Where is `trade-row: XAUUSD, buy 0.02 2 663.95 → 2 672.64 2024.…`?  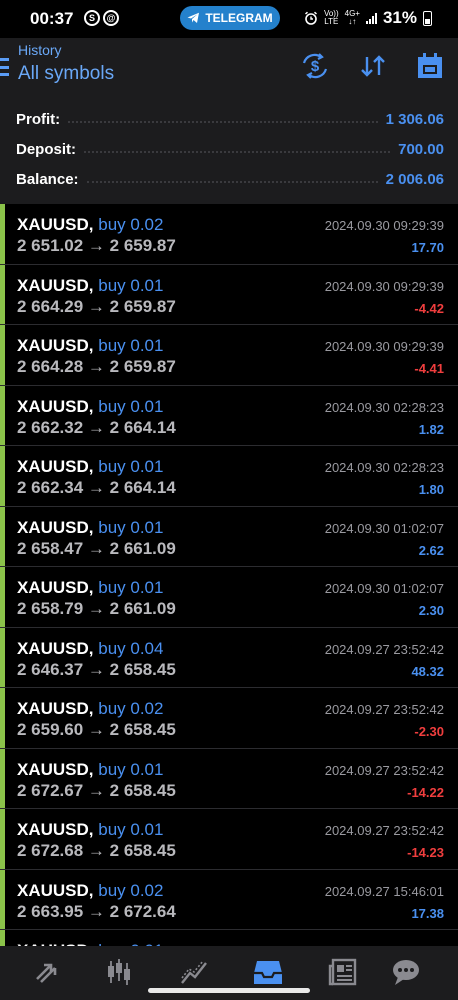 trade-row: XAUUSD, buy 0.02 2 663.95 → 2 672.64 2024.… is located at coordinates (229, 899).